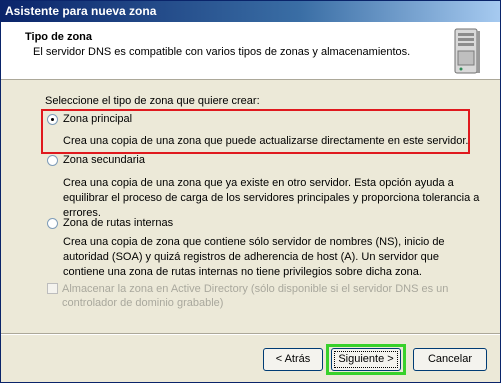 Image resolution: width=501 pixels, height=383 pixels. What do you see at coordinates (250, 334) in the screenshot?
I see `footer-divider-highlight` at bounding box center [250, 334].